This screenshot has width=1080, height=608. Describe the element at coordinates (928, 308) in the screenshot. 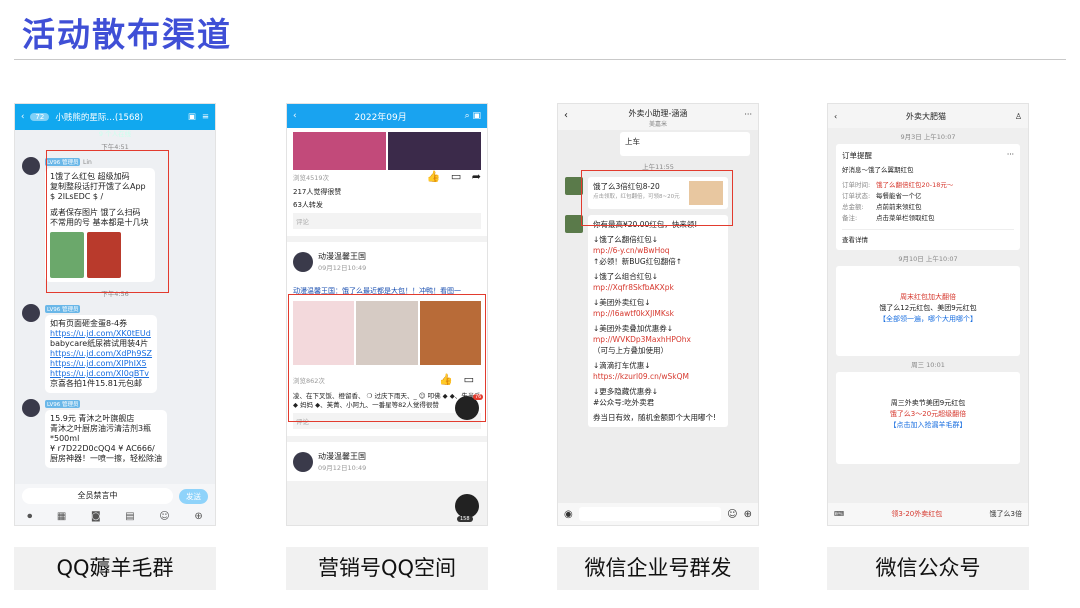

I see `msg-line: 饿了么12元红包、美团9元红包` at that location.